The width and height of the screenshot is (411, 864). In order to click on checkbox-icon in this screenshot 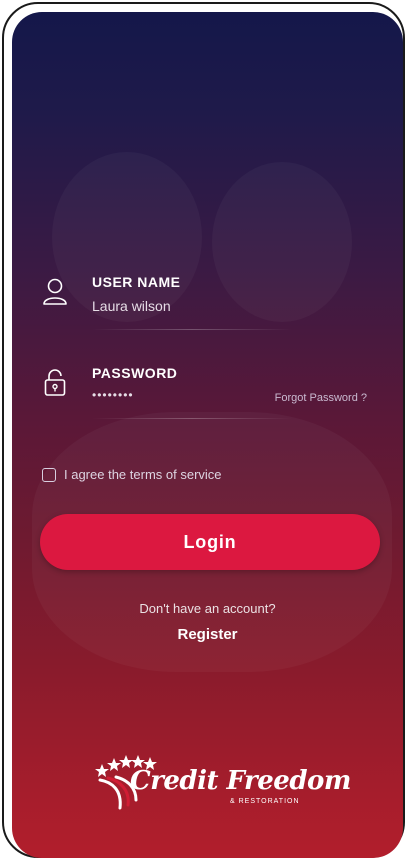, I will do `click(49, 474)`.